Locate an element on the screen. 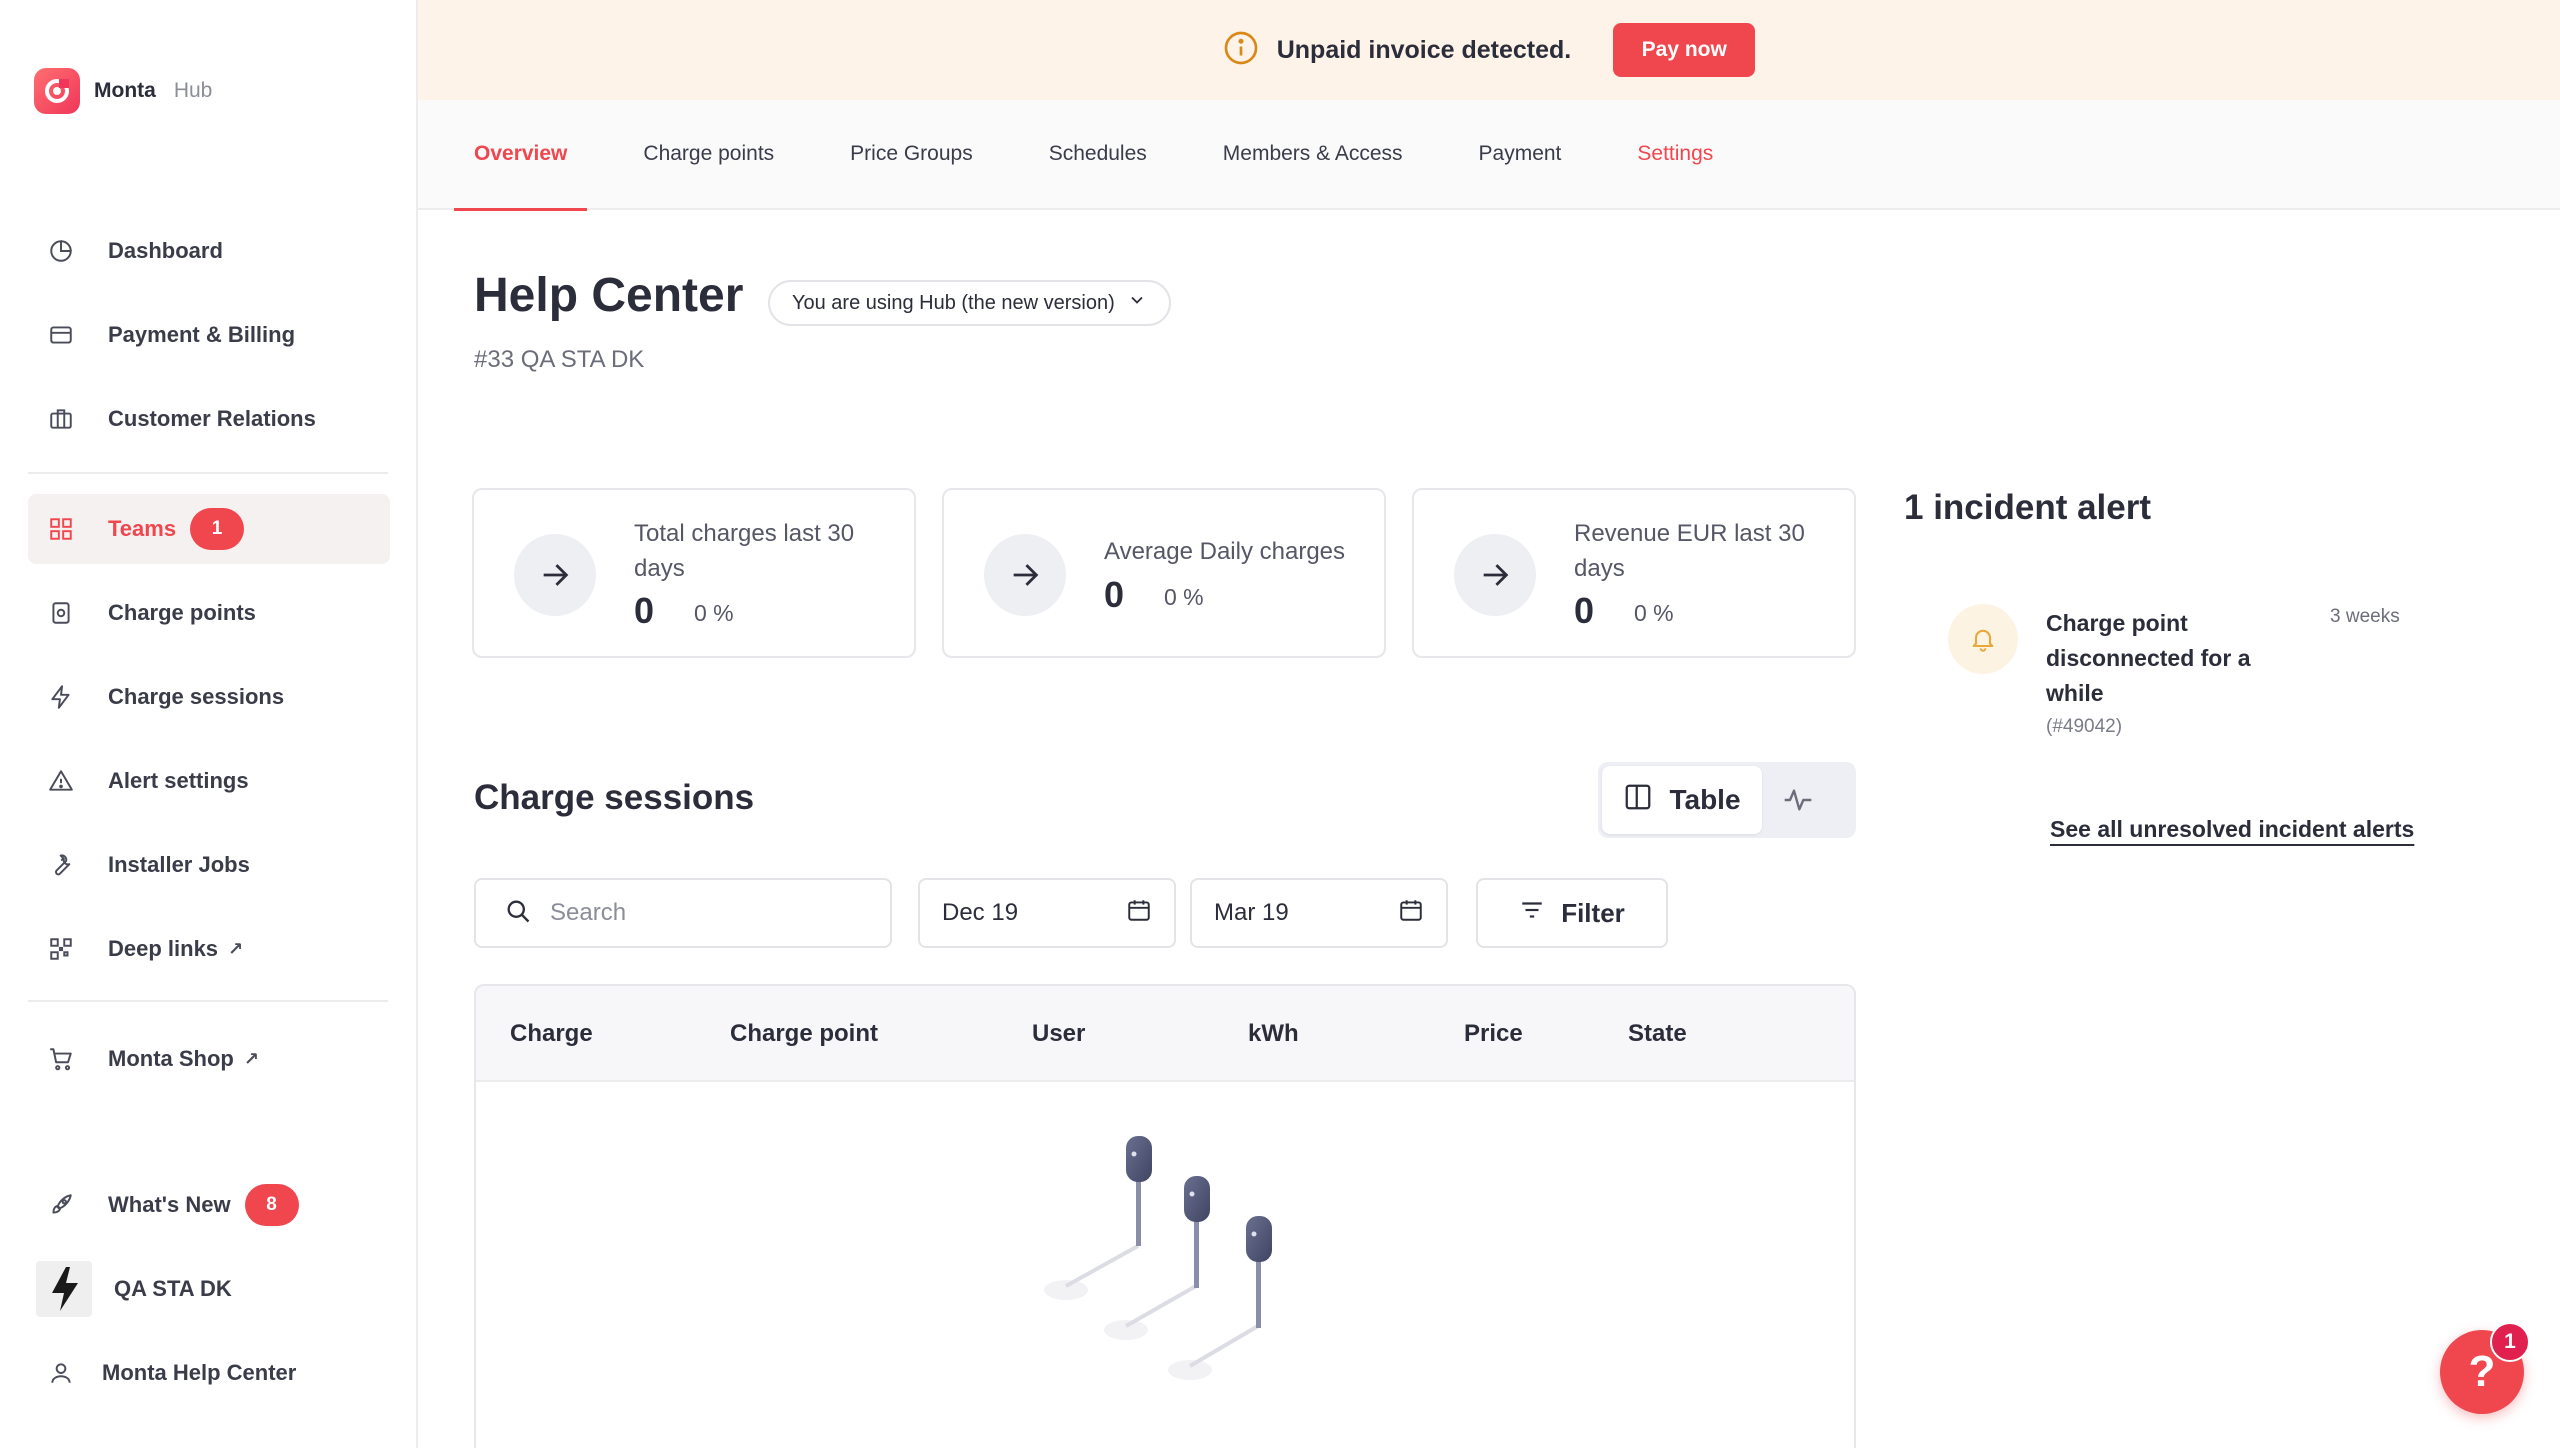  chart-view-button is located at coordinates (1798, 800).